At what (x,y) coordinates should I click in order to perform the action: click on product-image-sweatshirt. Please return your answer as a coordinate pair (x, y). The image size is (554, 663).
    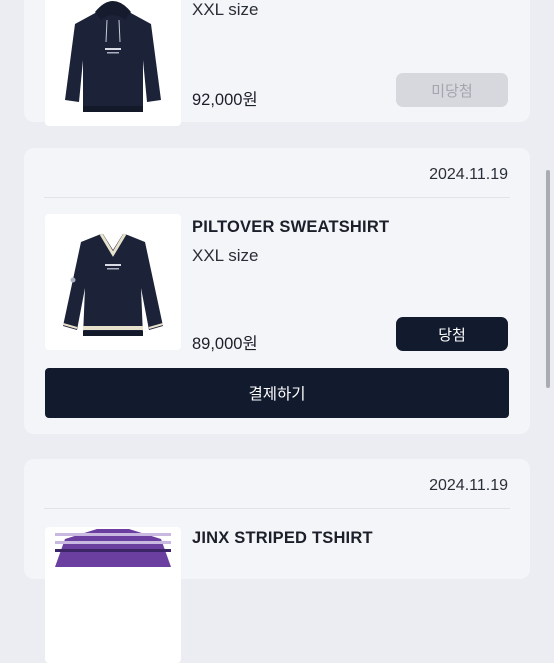
    Looking at the image, I should click on (113, 282).